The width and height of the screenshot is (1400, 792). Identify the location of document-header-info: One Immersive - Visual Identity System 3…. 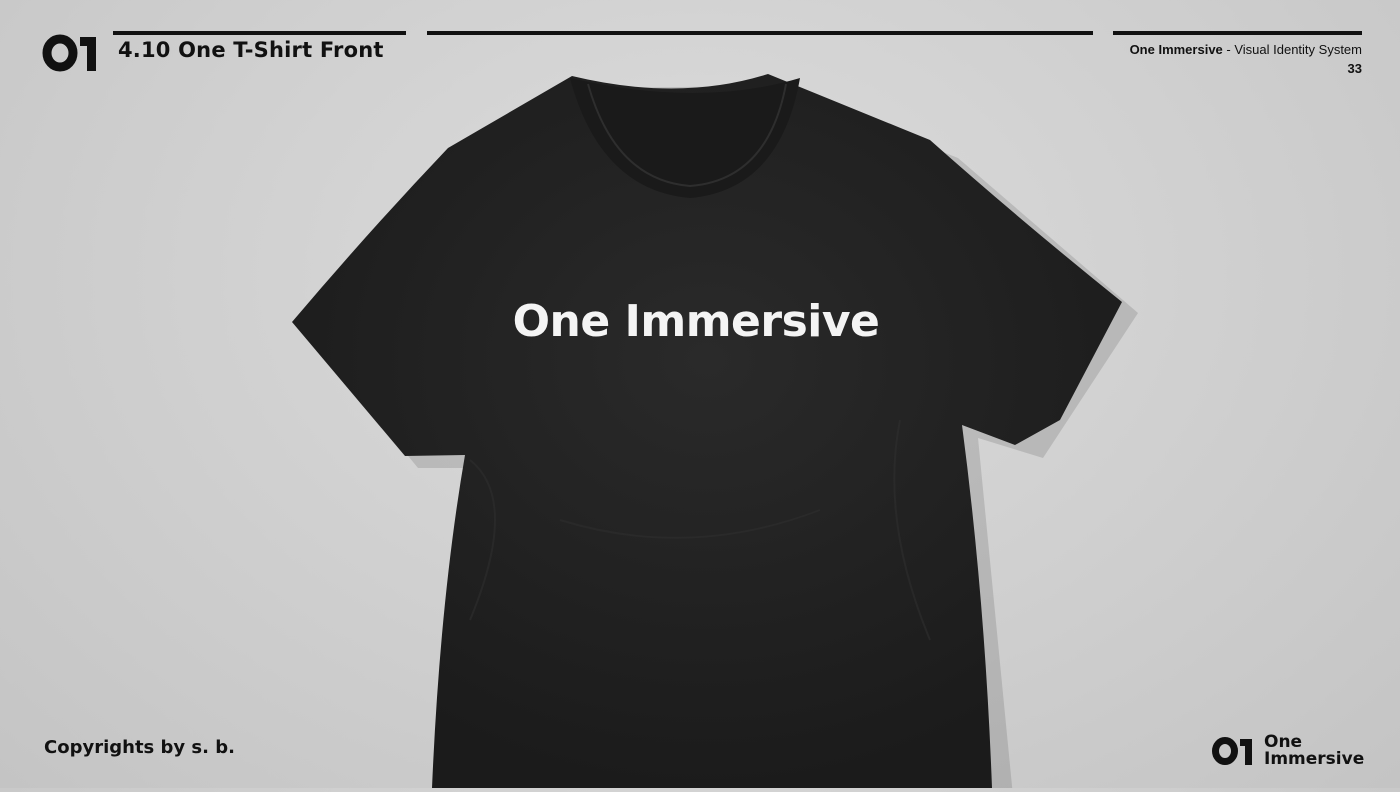
(1246, 59).